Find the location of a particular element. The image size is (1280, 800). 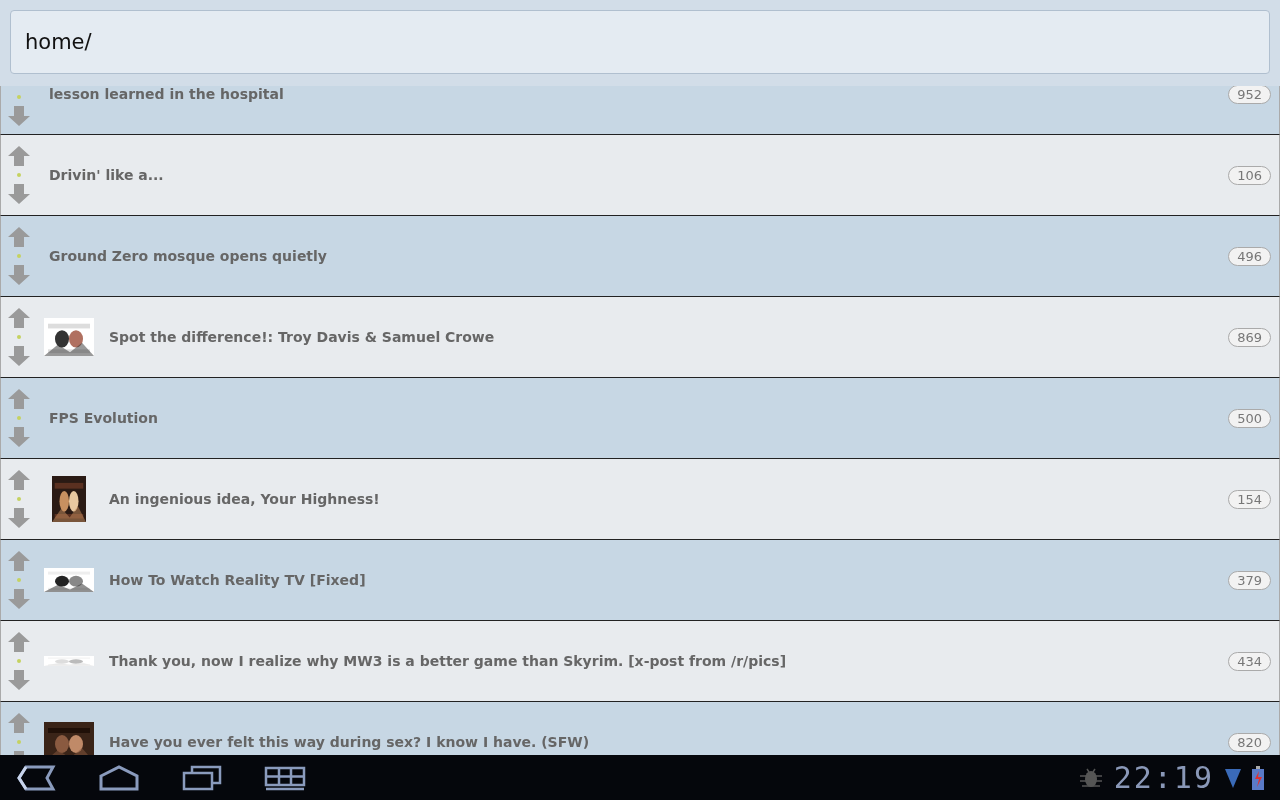

post-title: Spot the difference!: Troy Davis & Samuel Crowe is located at coordinates (669, 337).